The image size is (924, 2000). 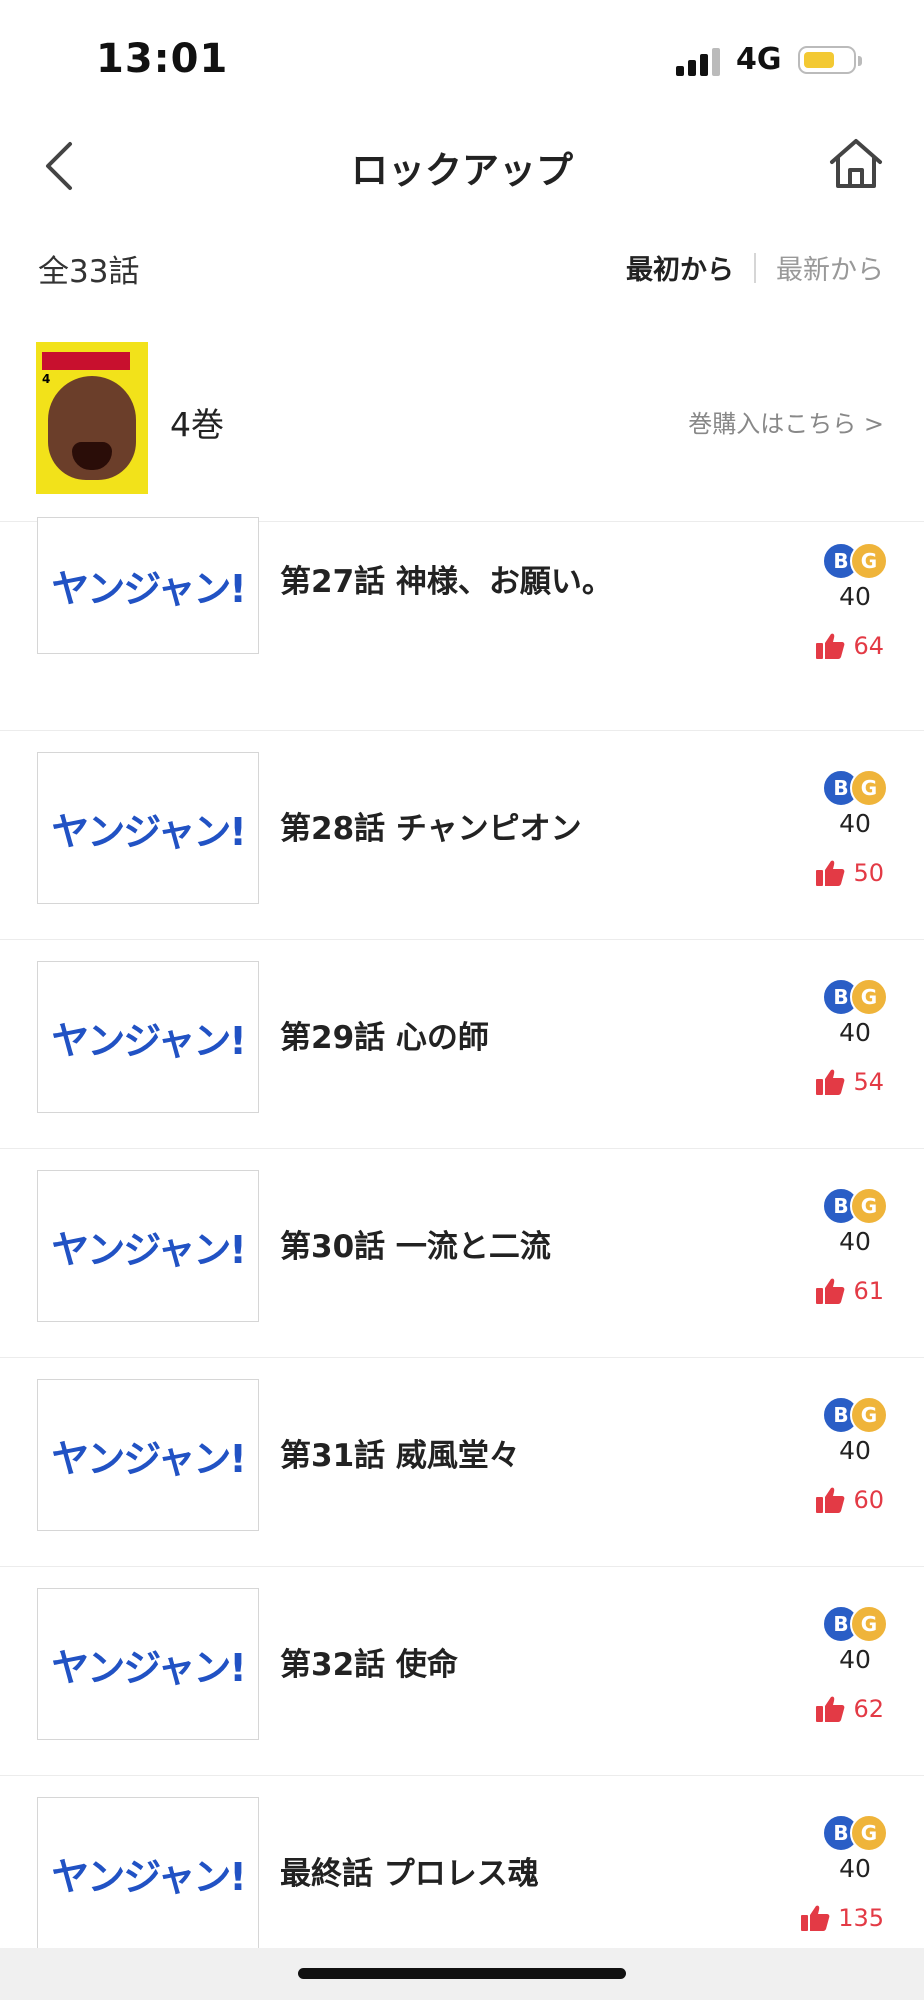 What do you see at coordinates (92, 418) in the screenshot?
I see `volume-cover: 4` at bounding box center [92, 418].